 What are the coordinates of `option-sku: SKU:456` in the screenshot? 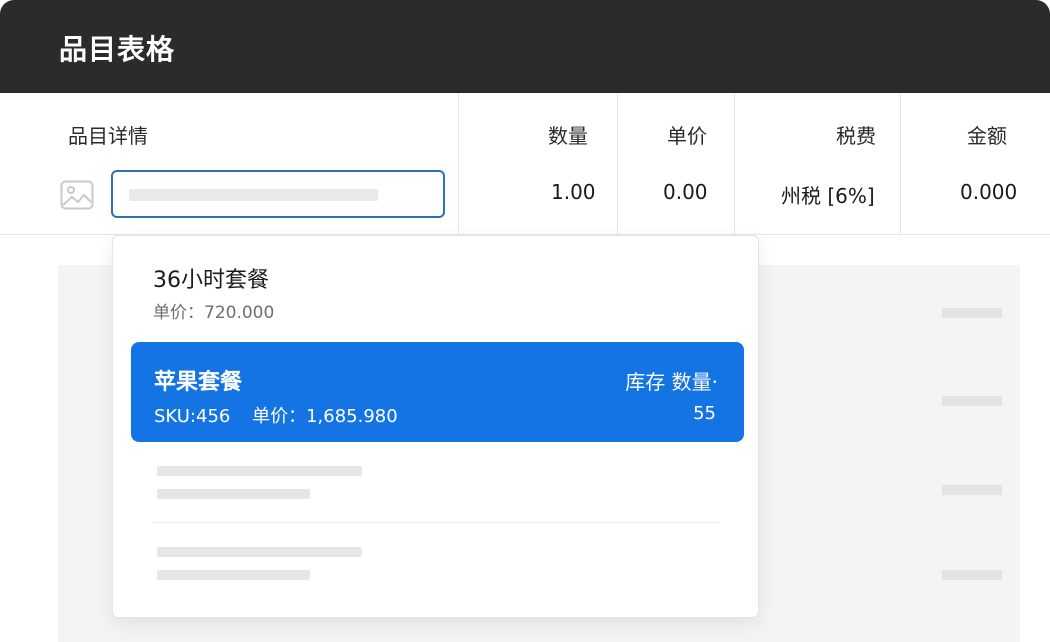 It's located at (192, 416).